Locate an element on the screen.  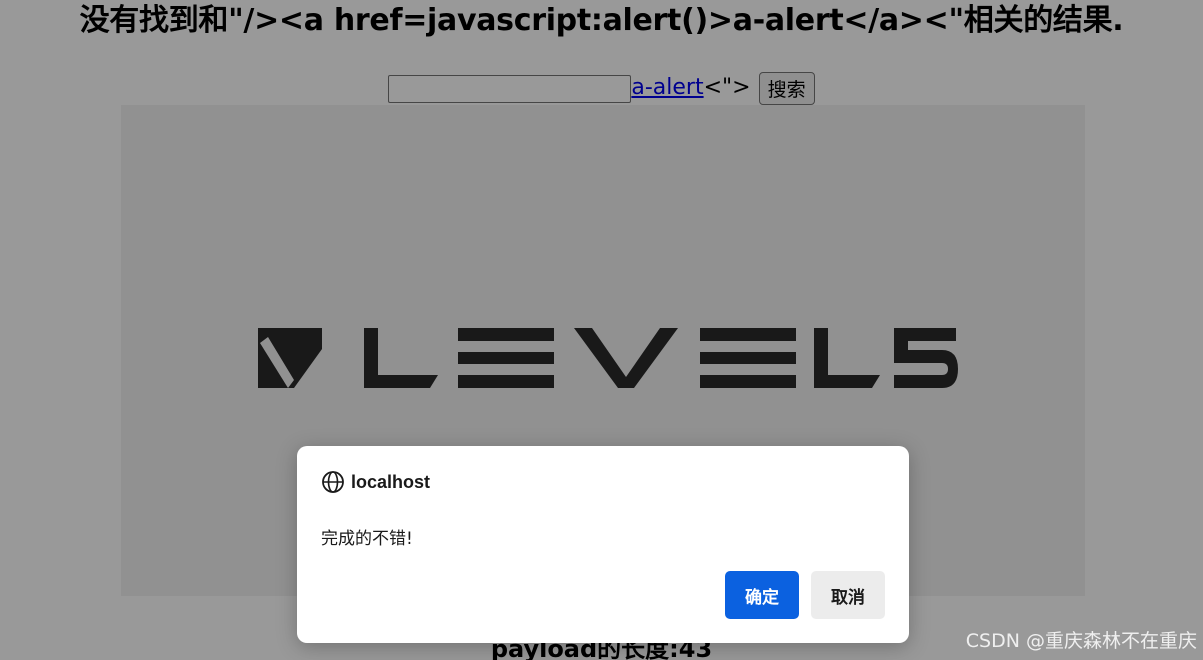
dialog-title: localhost is located at coordinates (375, 482).